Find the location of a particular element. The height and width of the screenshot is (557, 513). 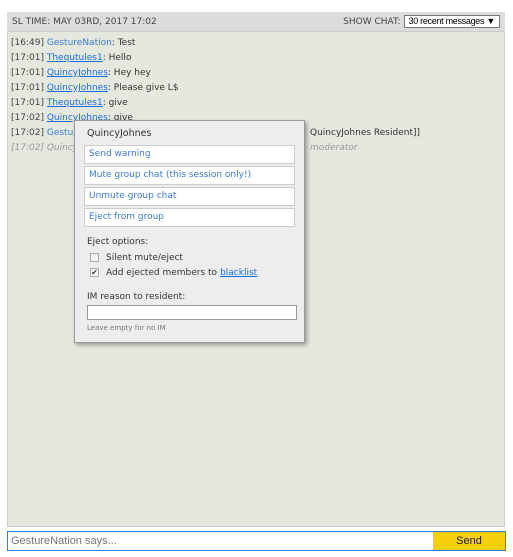

show-chat-label: SHOW CHAT: is located at coordinates (372, 22).